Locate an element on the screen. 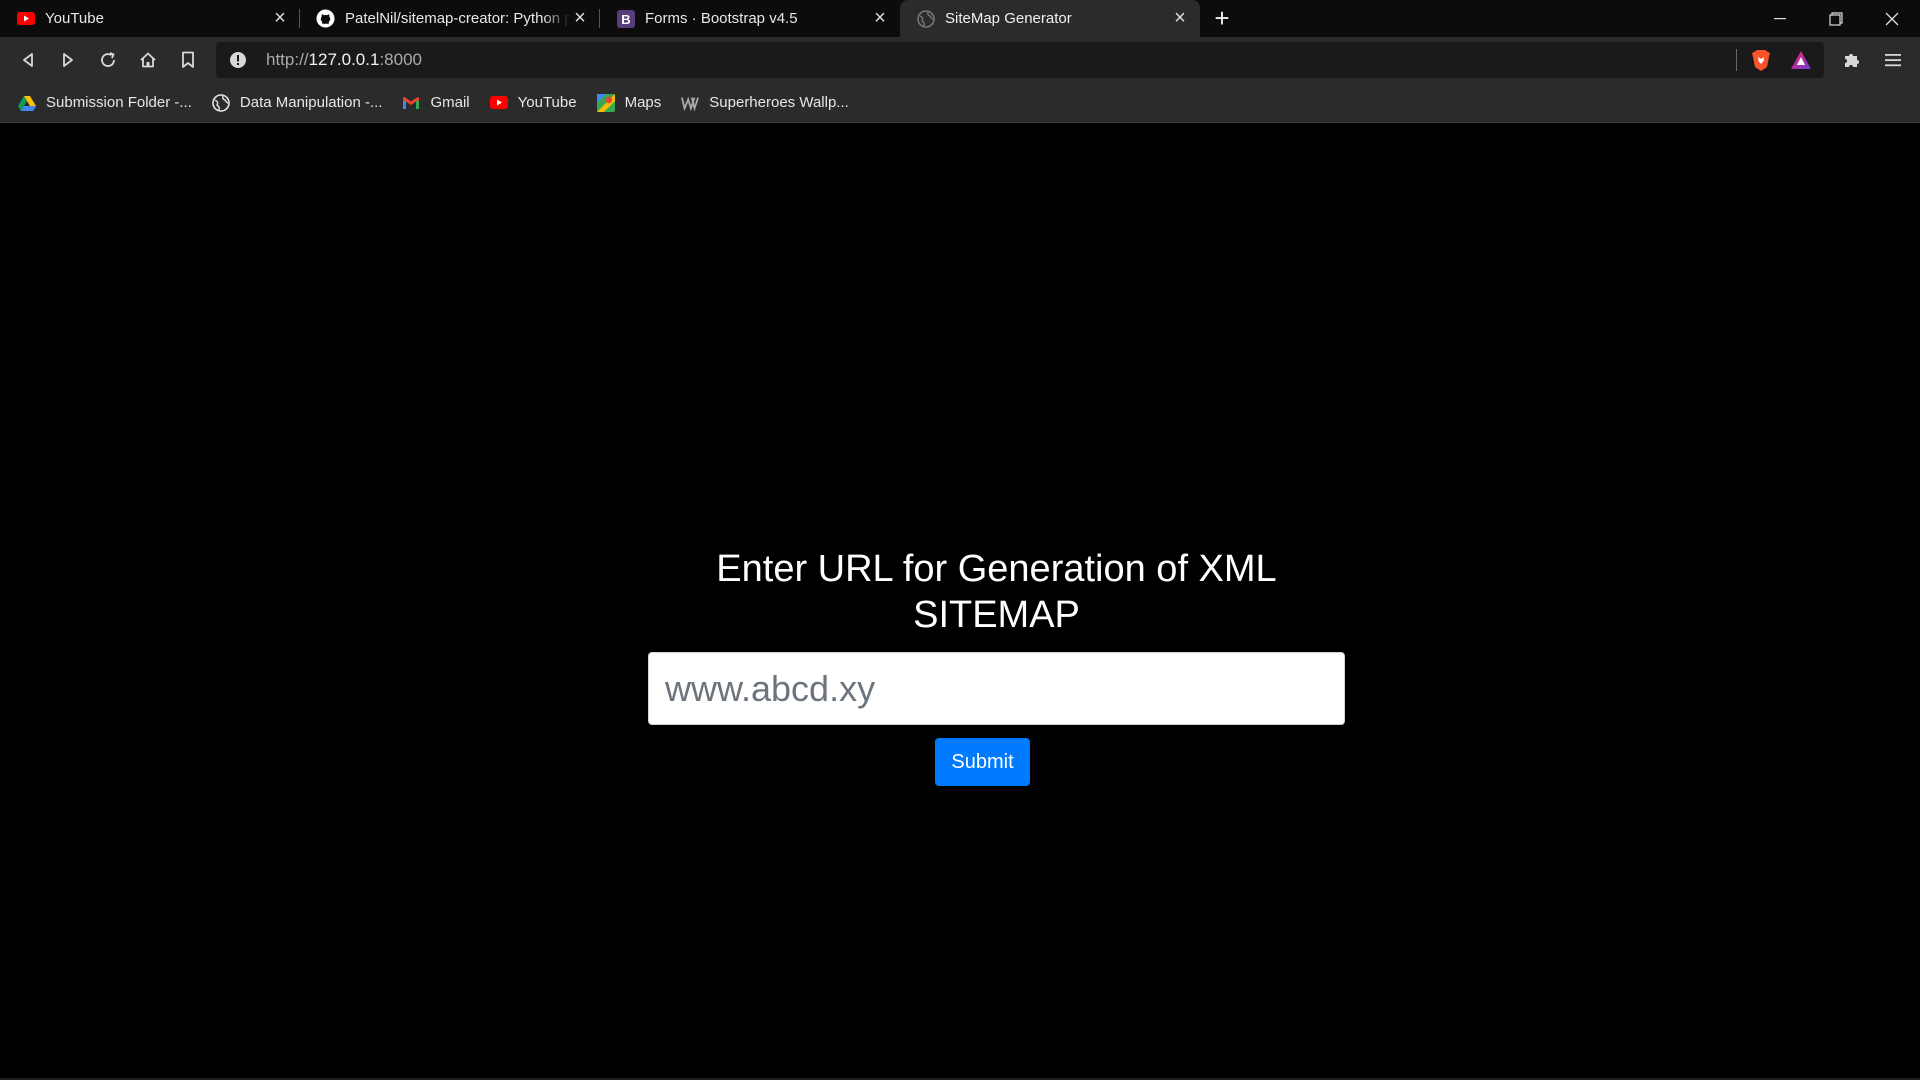 The height and width of the screenshot is (1080, 1920). back-icon is located at coordinates (28, 60).